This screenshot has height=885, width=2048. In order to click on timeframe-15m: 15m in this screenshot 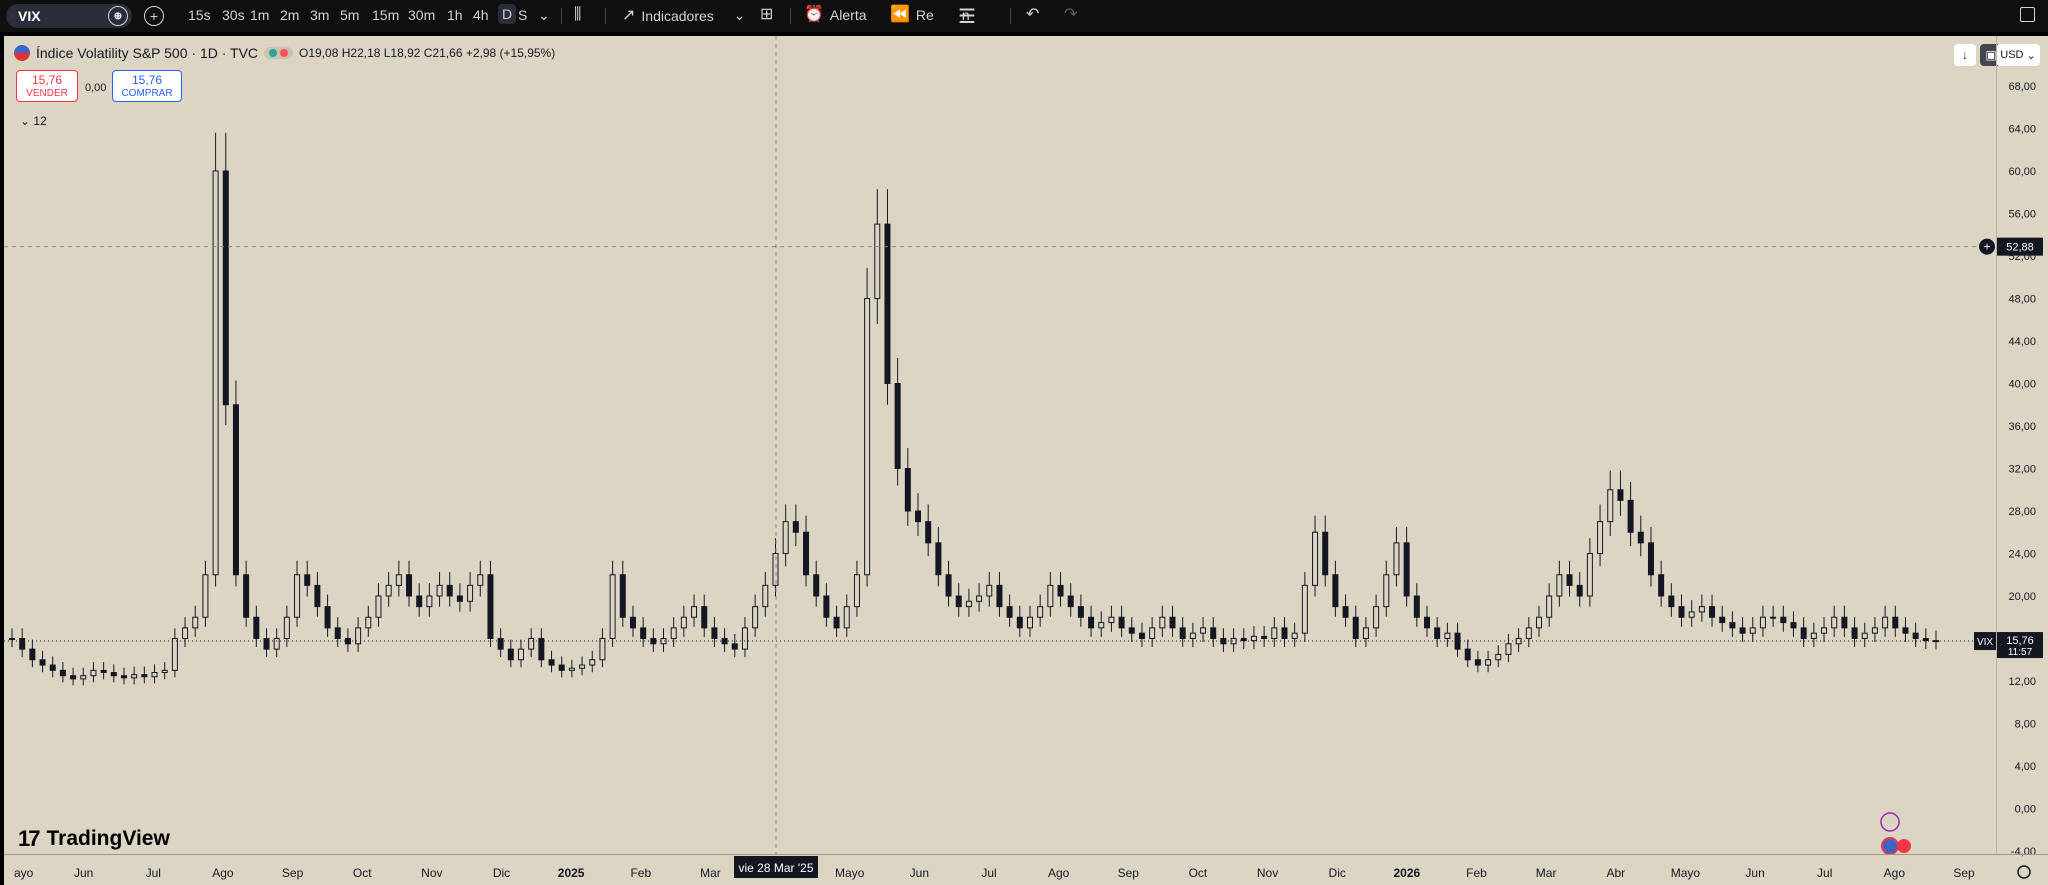, I will do `click(385, 15)`.